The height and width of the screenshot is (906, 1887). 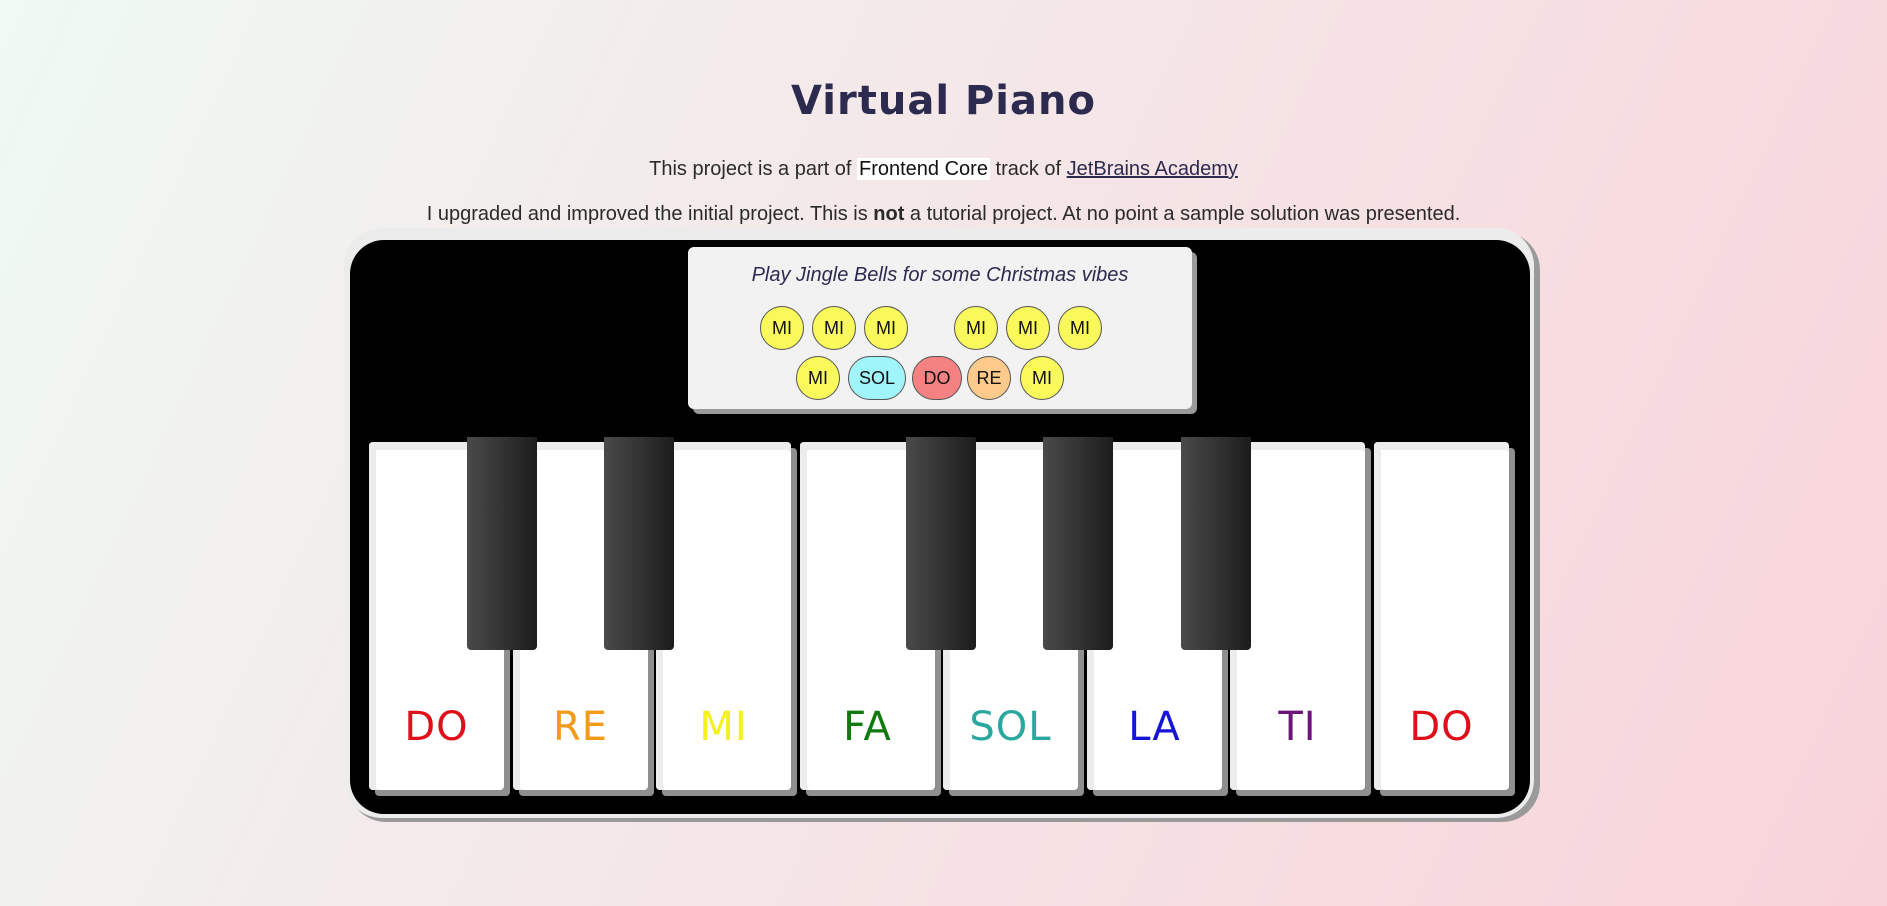 I want to click on song-note: SOL, so click(x=877, y=378).